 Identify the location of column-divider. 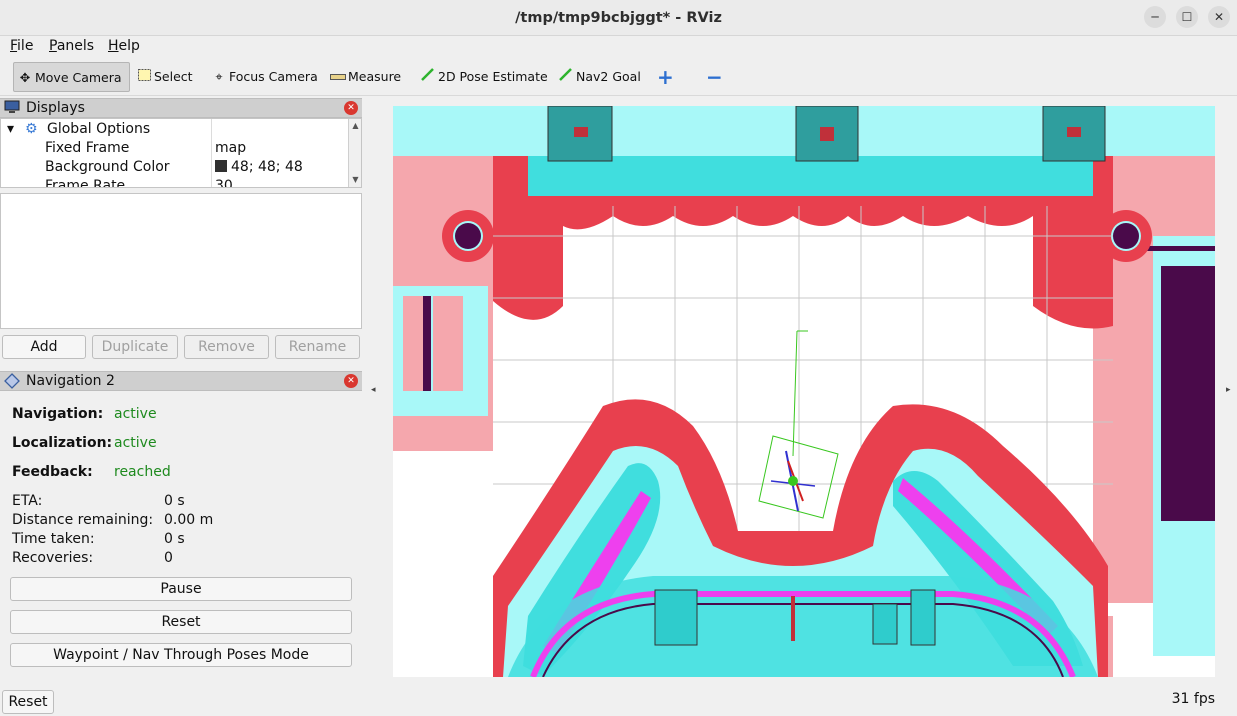
(211, 153).